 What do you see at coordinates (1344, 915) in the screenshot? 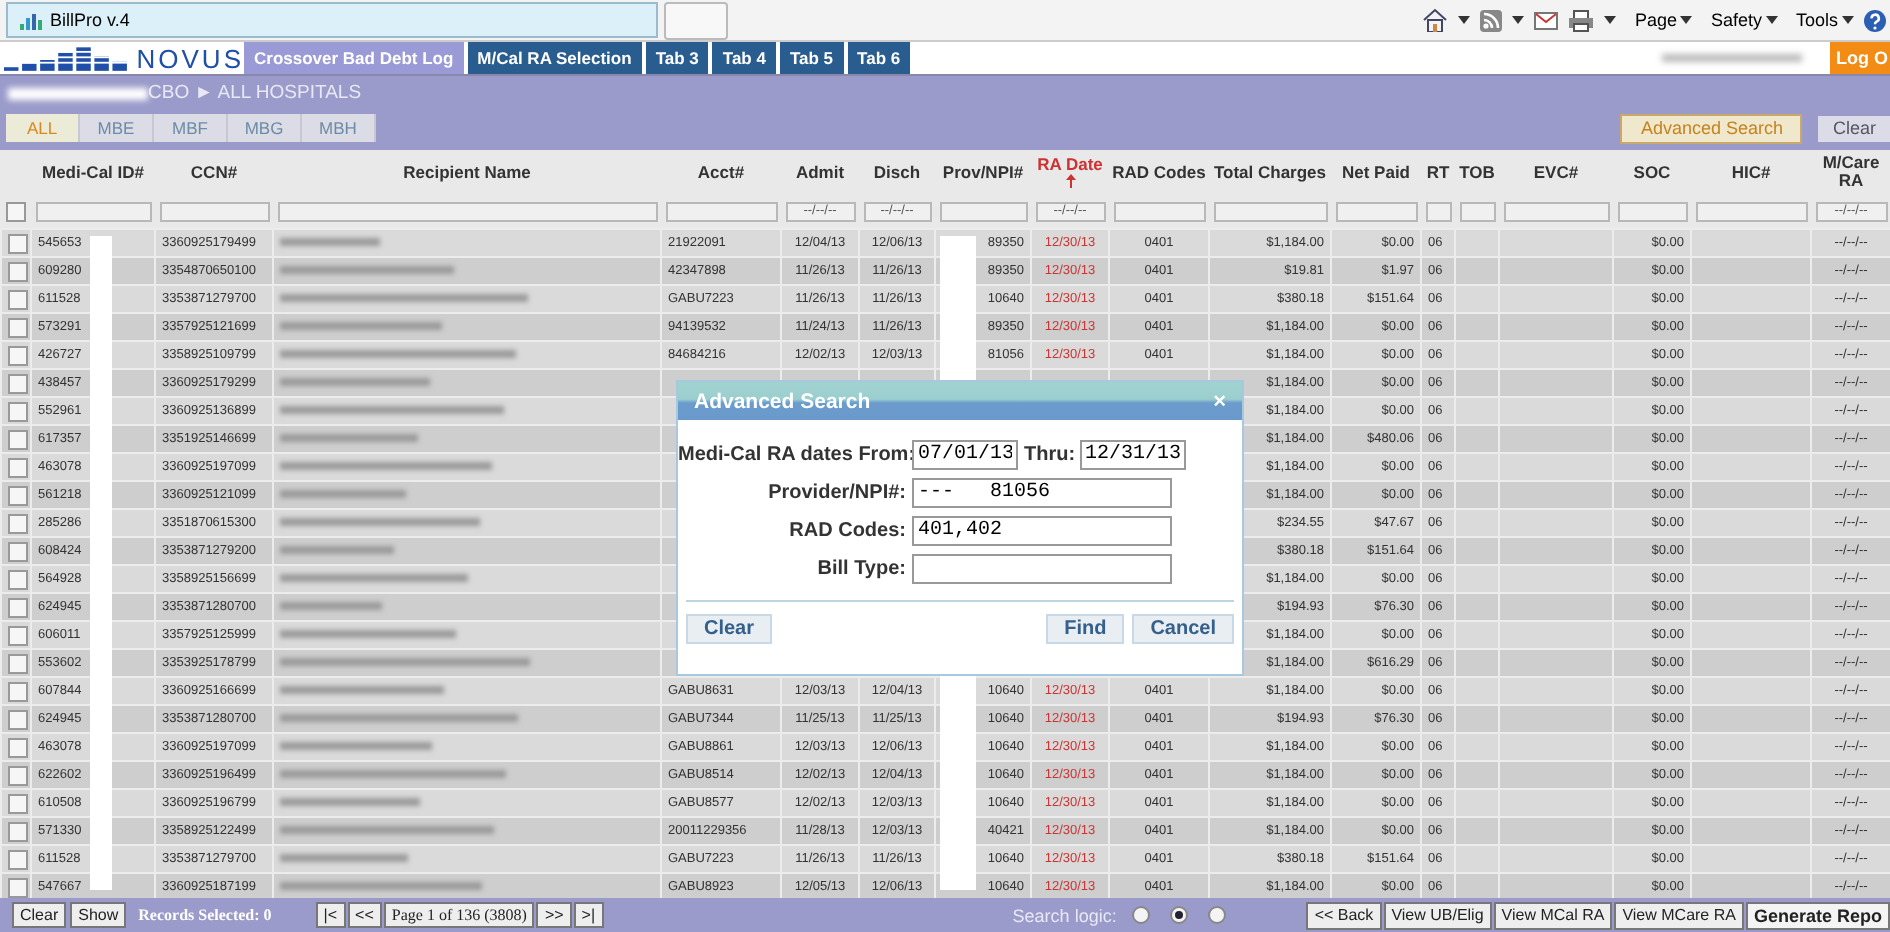
I see `button: << Back` at bounding box center [1344, 915].